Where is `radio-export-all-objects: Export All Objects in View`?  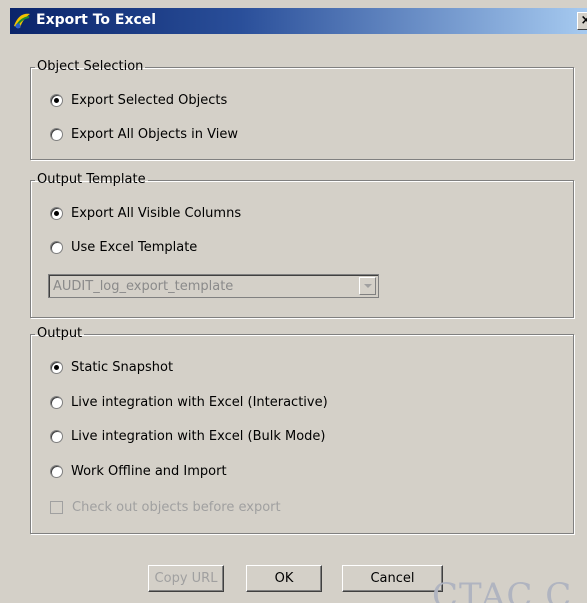 radio-export-all-objects: Export All Objects in View is located at coordinates (144, 134).